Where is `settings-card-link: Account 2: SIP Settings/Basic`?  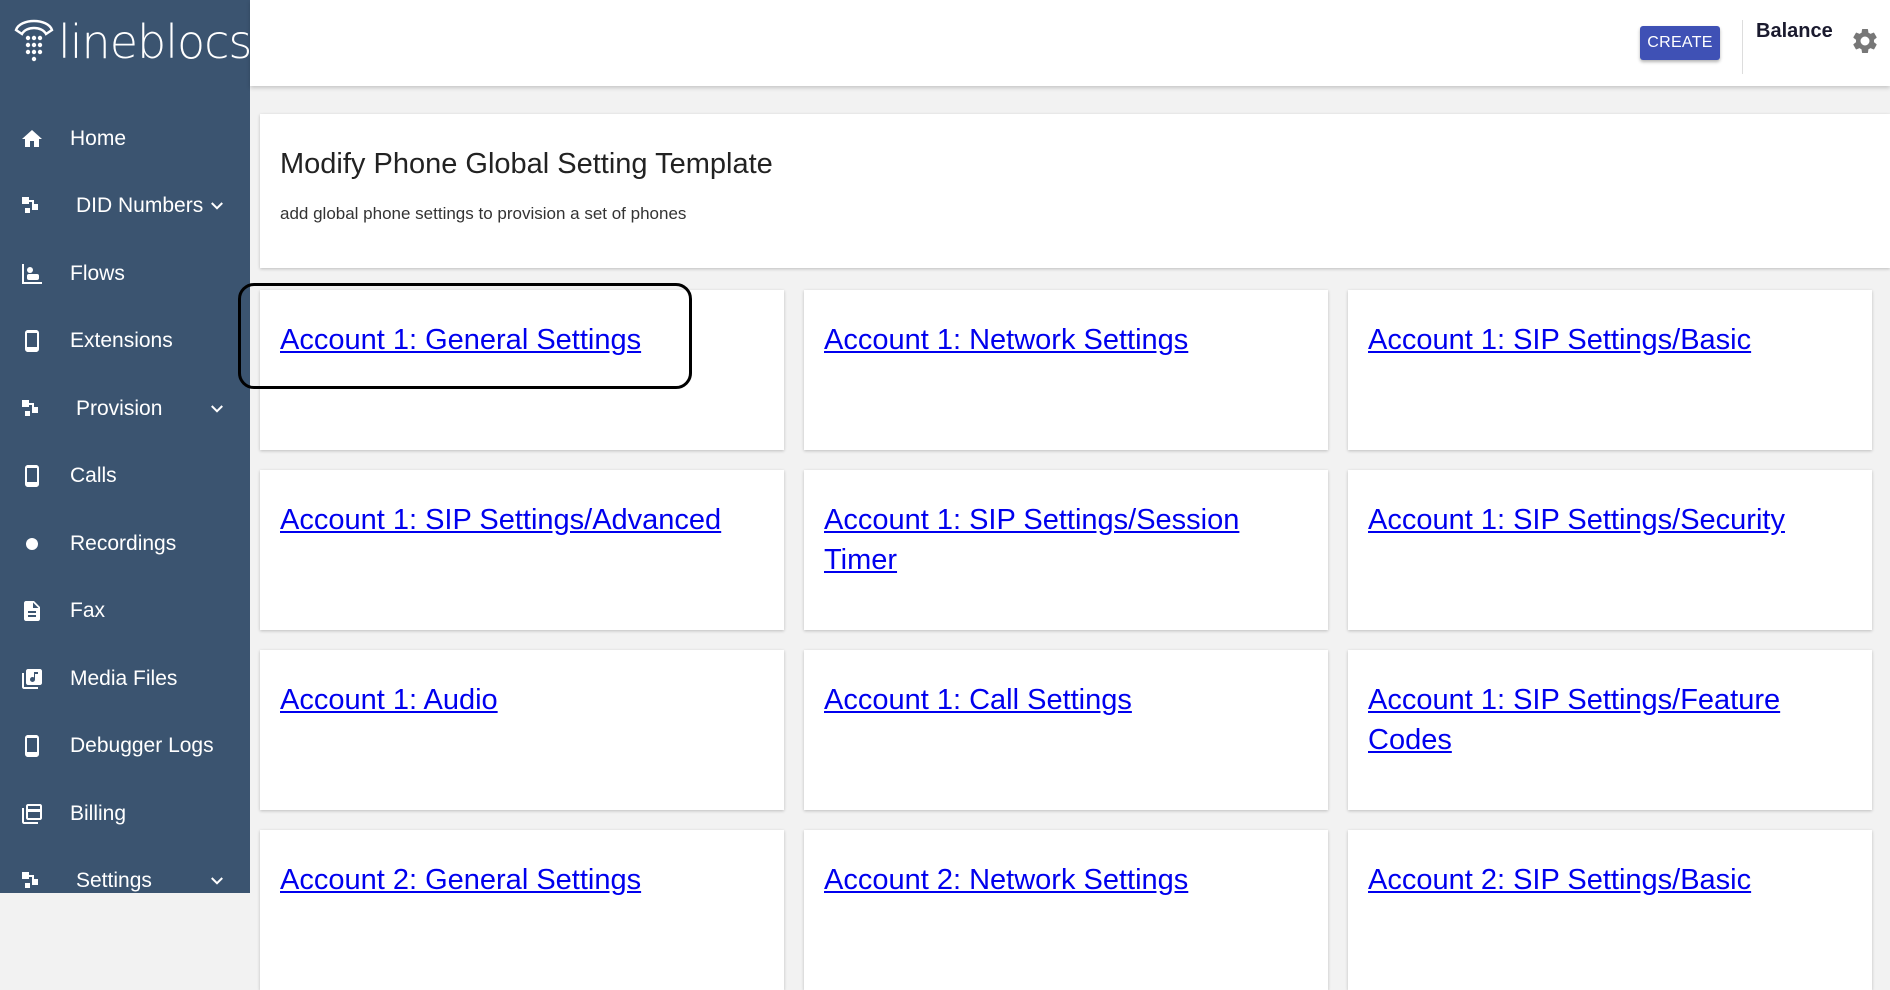
settings-card-link: Account 2: SIP Settings/Basic is located at coordinates (1610, 880).